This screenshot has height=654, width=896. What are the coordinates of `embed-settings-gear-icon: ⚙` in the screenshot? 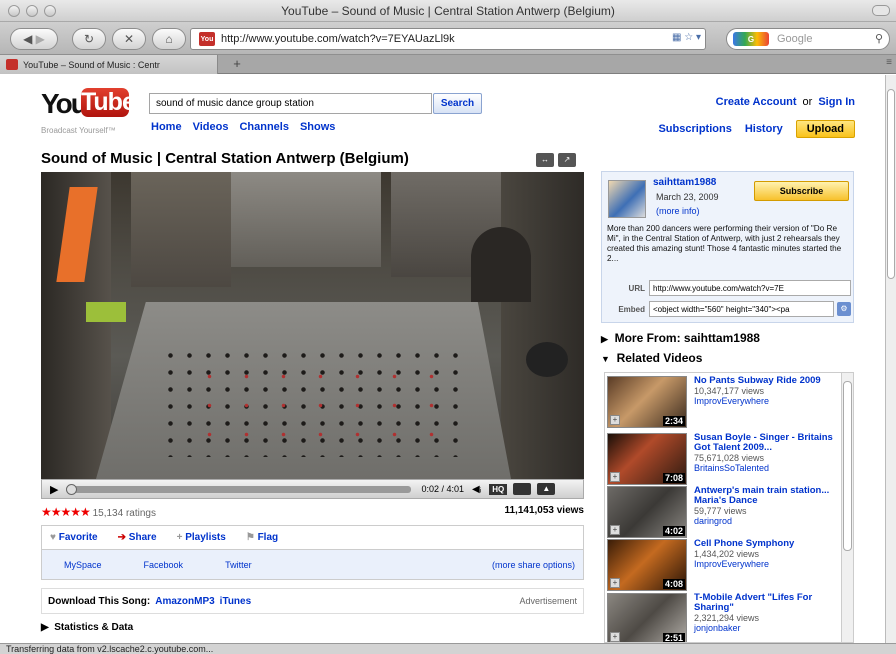 It's located at (844, 309).